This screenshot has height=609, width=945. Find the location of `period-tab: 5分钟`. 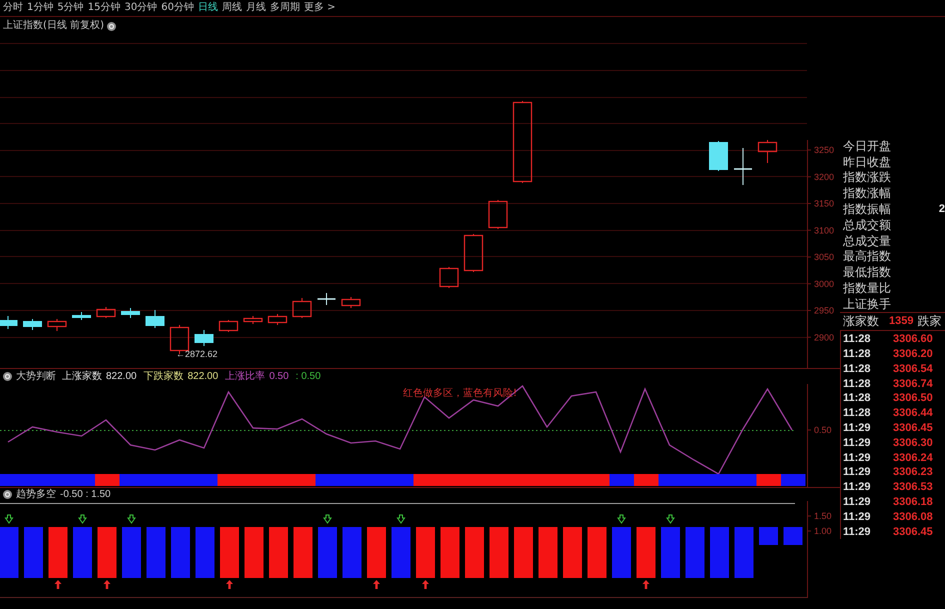

period-tab: 5分钟 is located at coordinates (70, 8).